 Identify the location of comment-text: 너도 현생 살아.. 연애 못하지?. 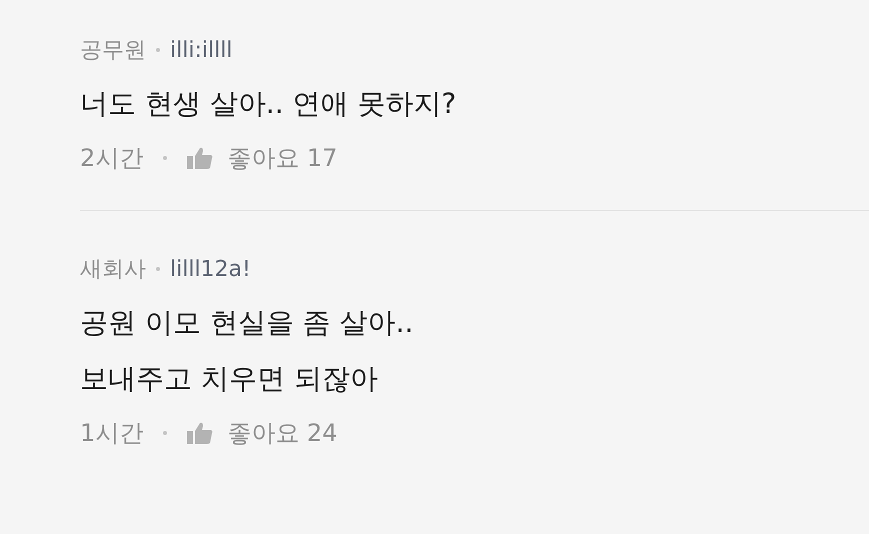
(269, 104).